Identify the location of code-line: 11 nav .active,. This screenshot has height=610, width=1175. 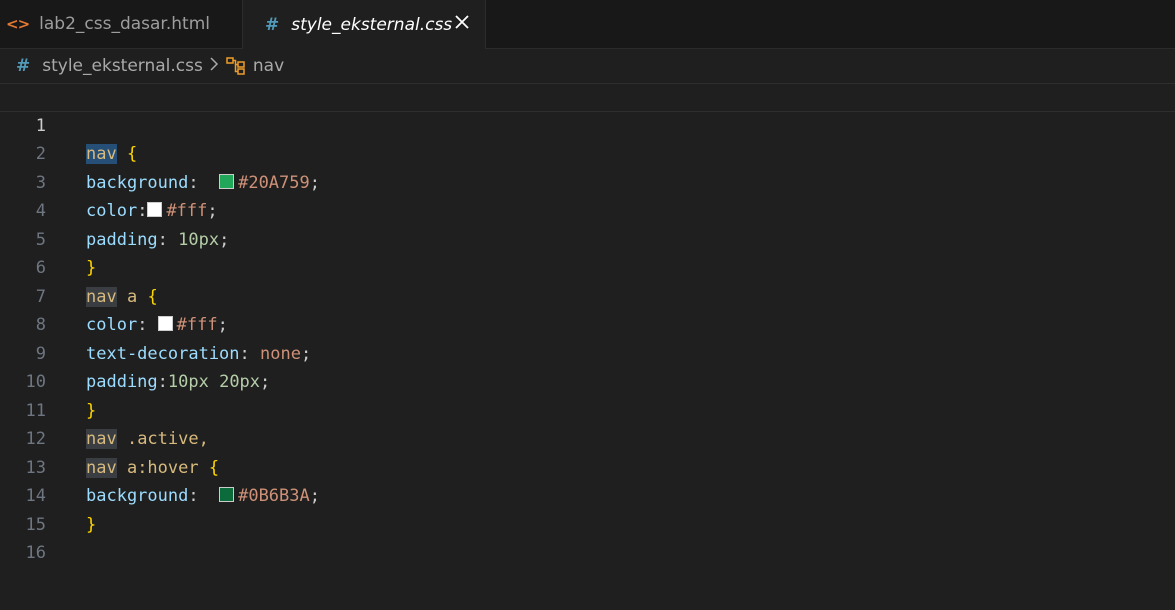
(587, 408).